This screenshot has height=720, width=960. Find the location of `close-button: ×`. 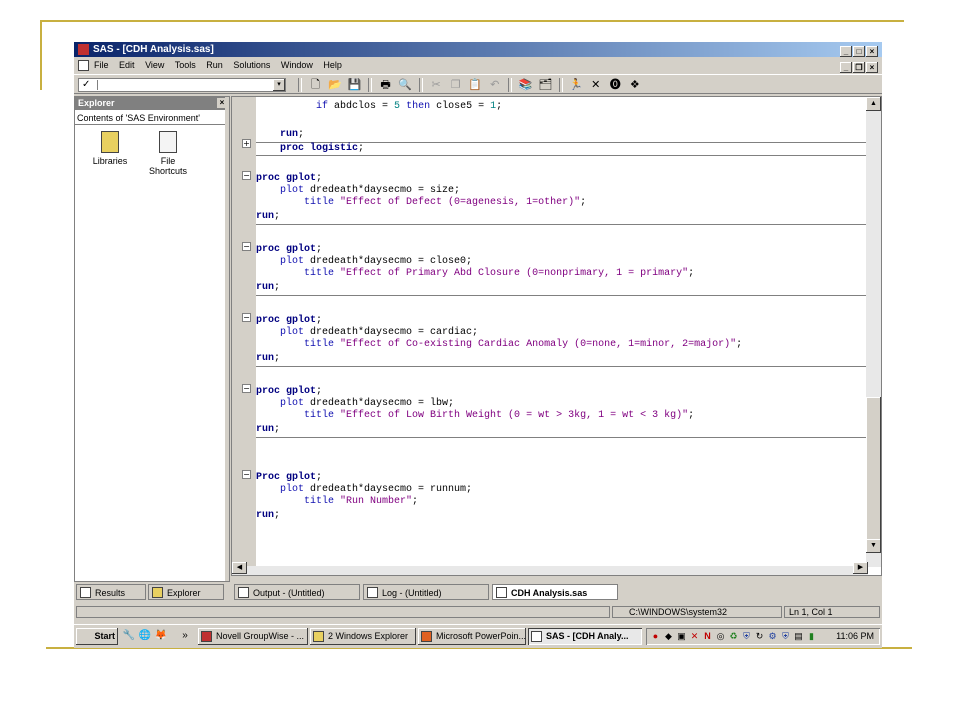

close-button: × is located at coordinates (872, 51).